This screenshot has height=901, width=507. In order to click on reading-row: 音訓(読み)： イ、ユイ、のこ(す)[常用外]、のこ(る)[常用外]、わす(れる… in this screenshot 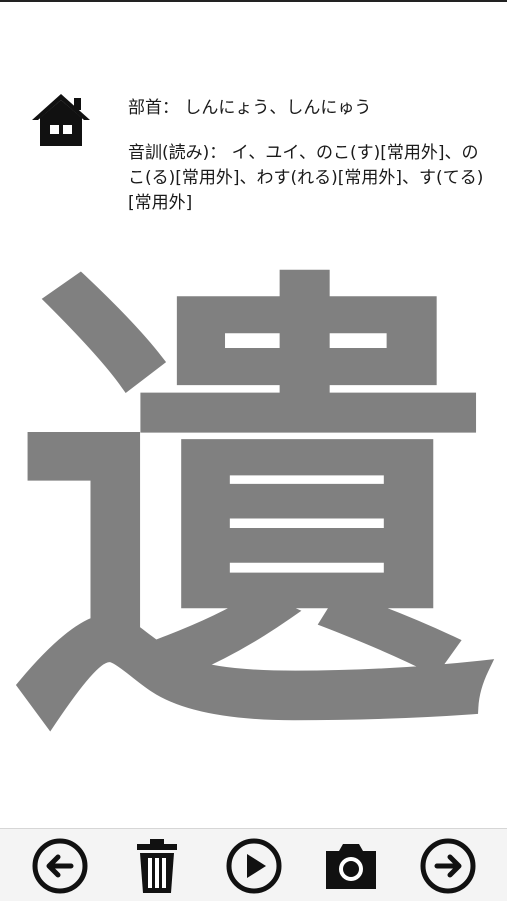, I will do `click(308, 178)`.